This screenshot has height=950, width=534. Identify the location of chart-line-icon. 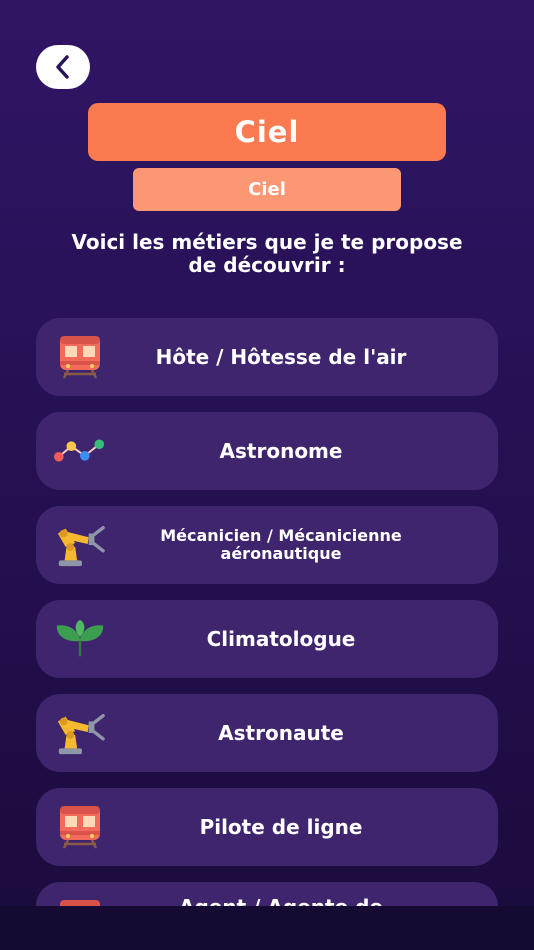
(80, 451).